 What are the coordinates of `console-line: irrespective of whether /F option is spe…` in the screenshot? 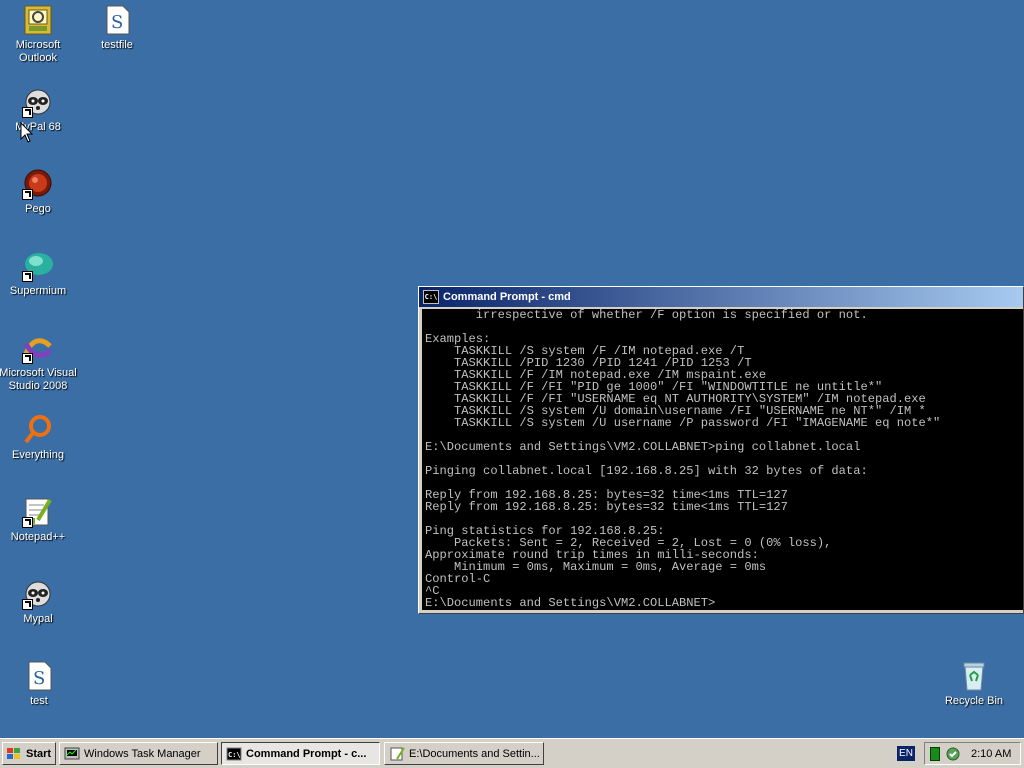 It's located at (646, 315).